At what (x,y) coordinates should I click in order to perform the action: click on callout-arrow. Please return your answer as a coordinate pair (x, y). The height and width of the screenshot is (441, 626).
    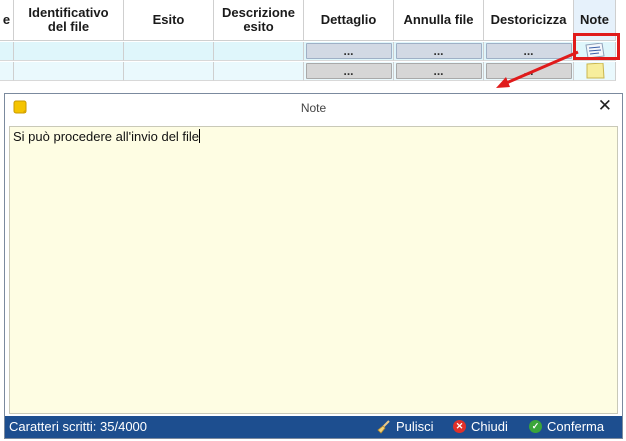
    Looking at the image, I should click on (537, 69).